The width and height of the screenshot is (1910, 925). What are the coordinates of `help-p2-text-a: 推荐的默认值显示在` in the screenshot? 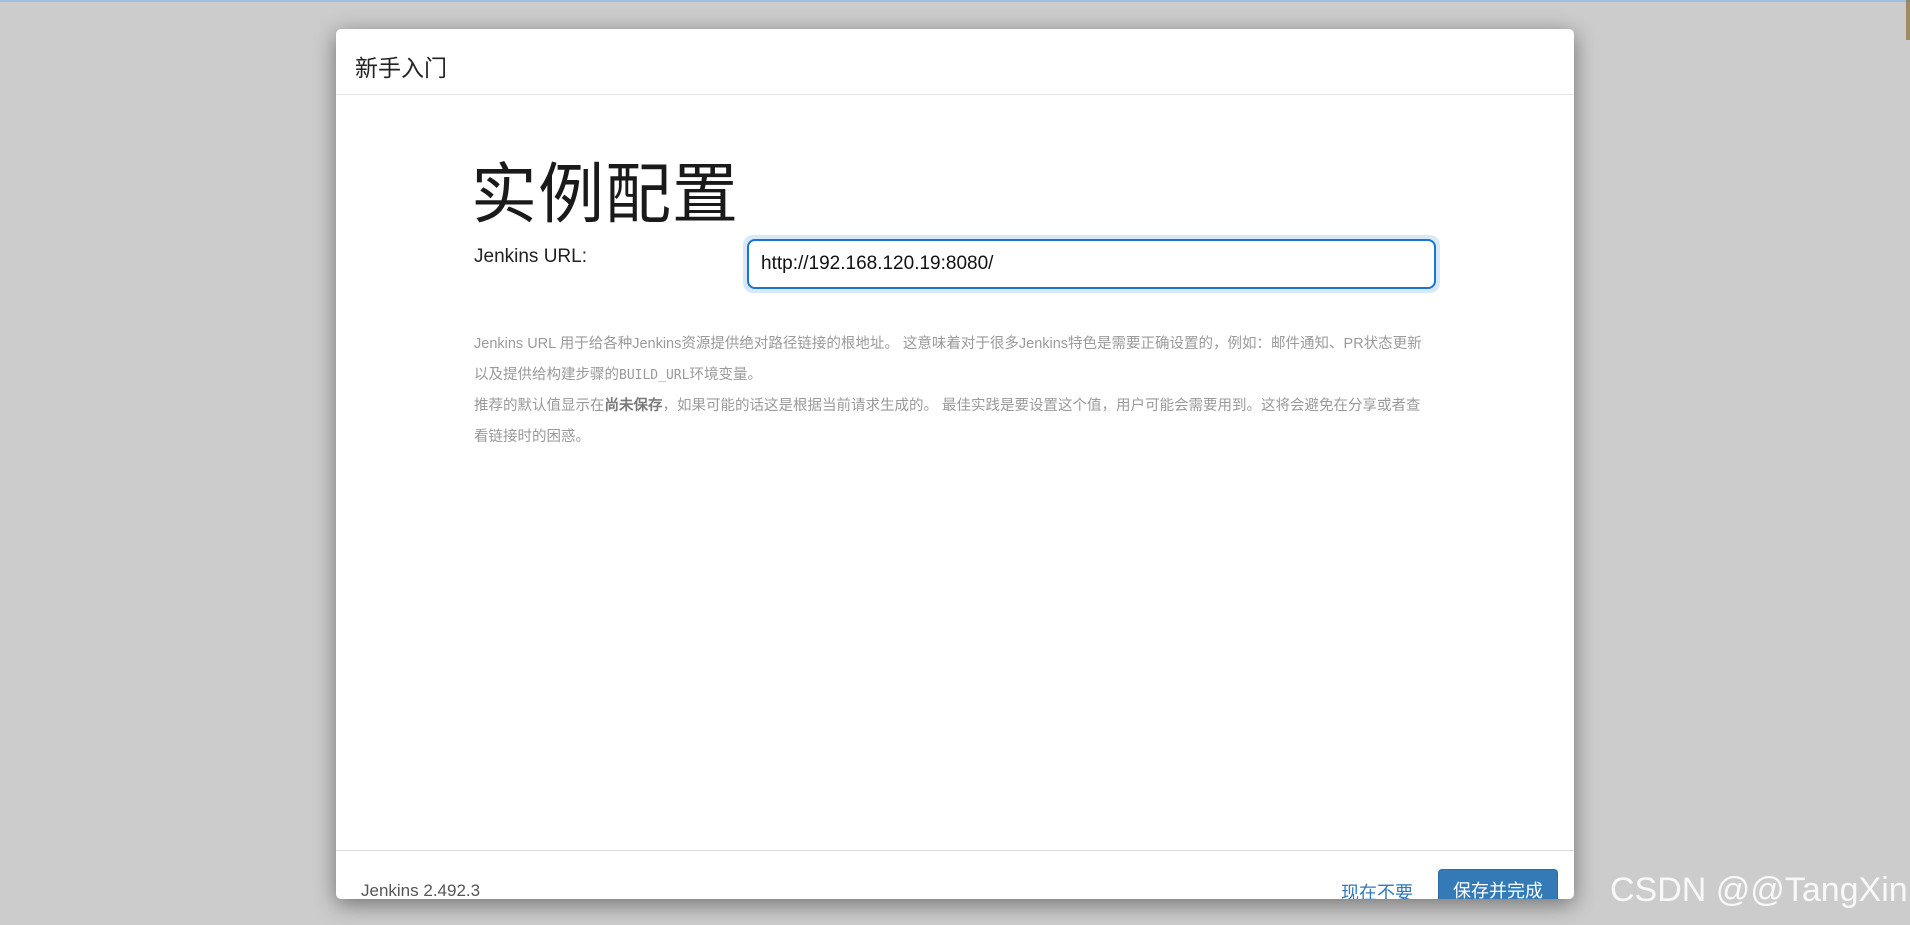 It's located at (539, 406).